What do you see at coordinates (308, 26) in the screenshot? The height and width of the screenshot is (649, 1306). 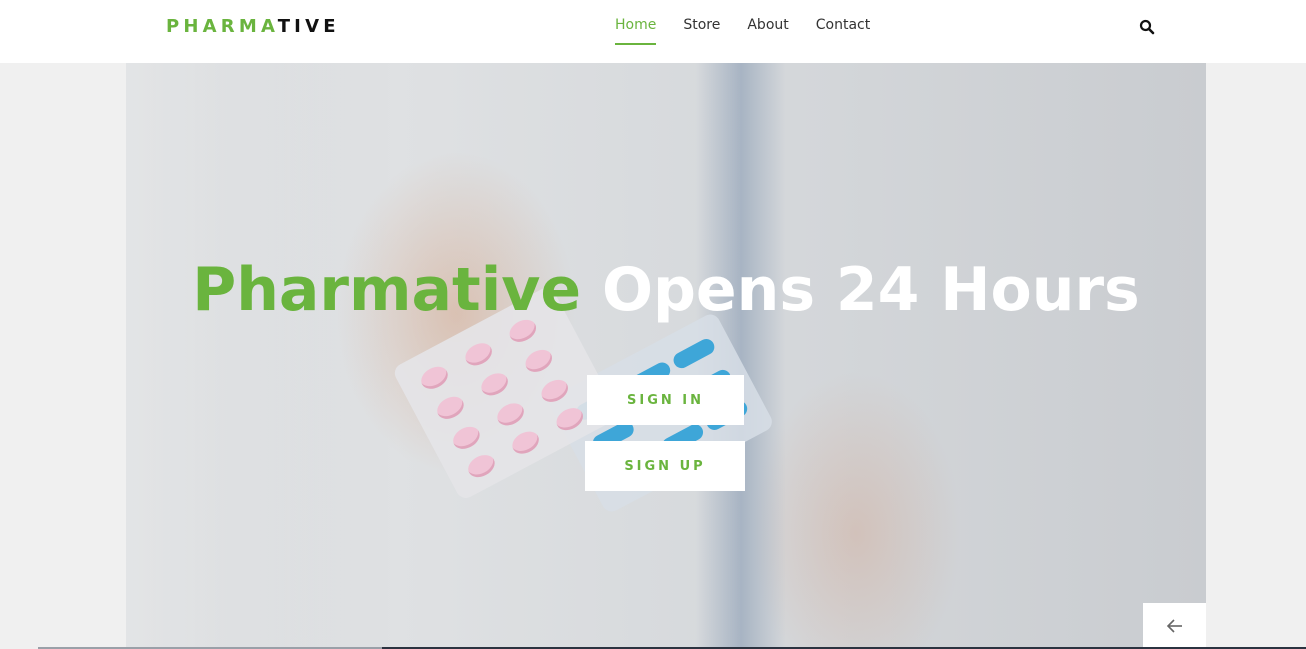 I see `logo-part-dark: TIVE` at bounding box center [308, 26].